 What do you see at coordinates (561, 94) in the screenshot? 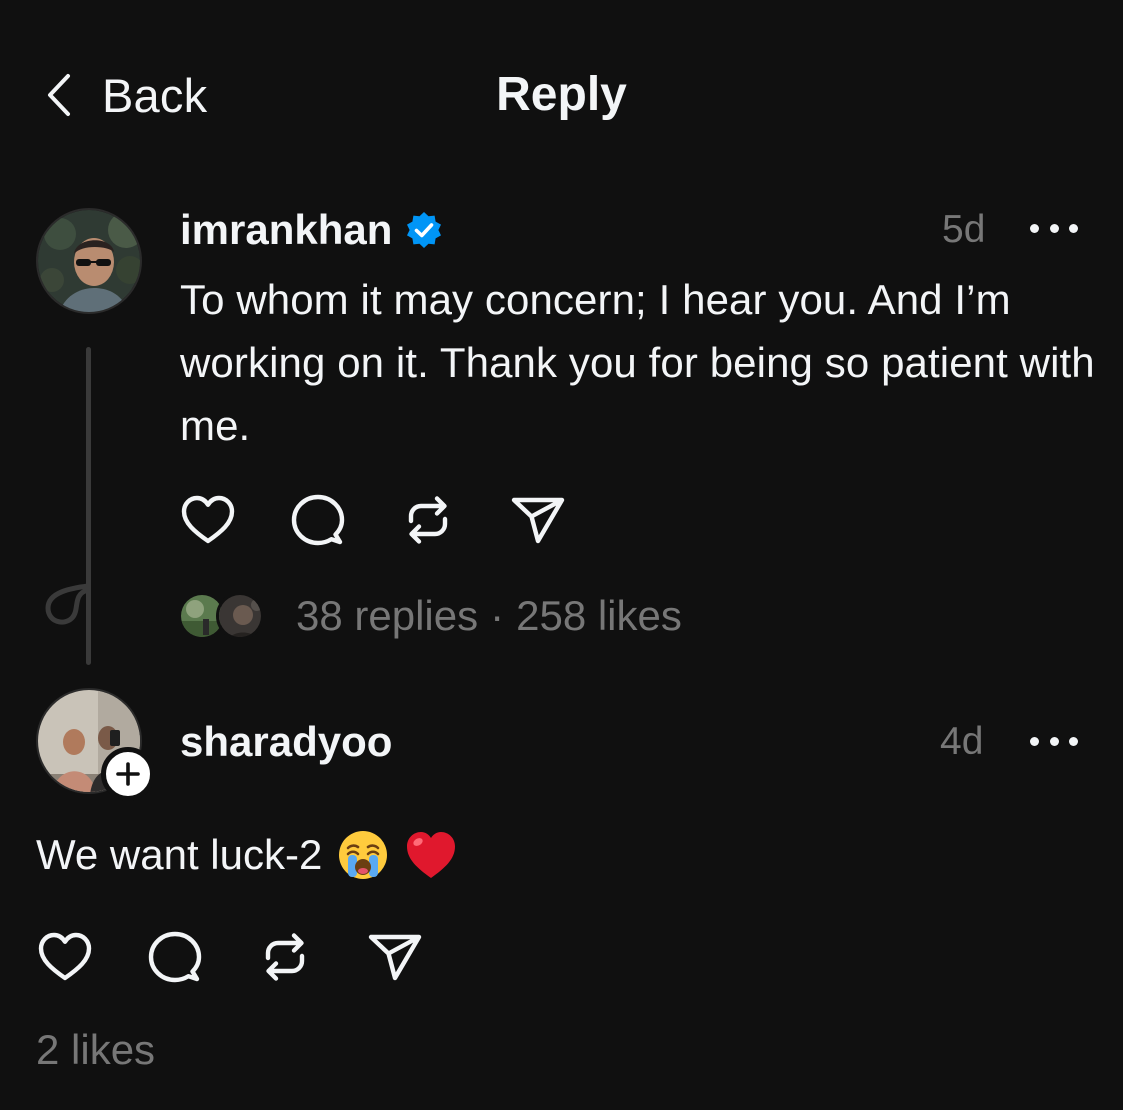
I see `page-title: Reply` at bounding box center [561, 94].